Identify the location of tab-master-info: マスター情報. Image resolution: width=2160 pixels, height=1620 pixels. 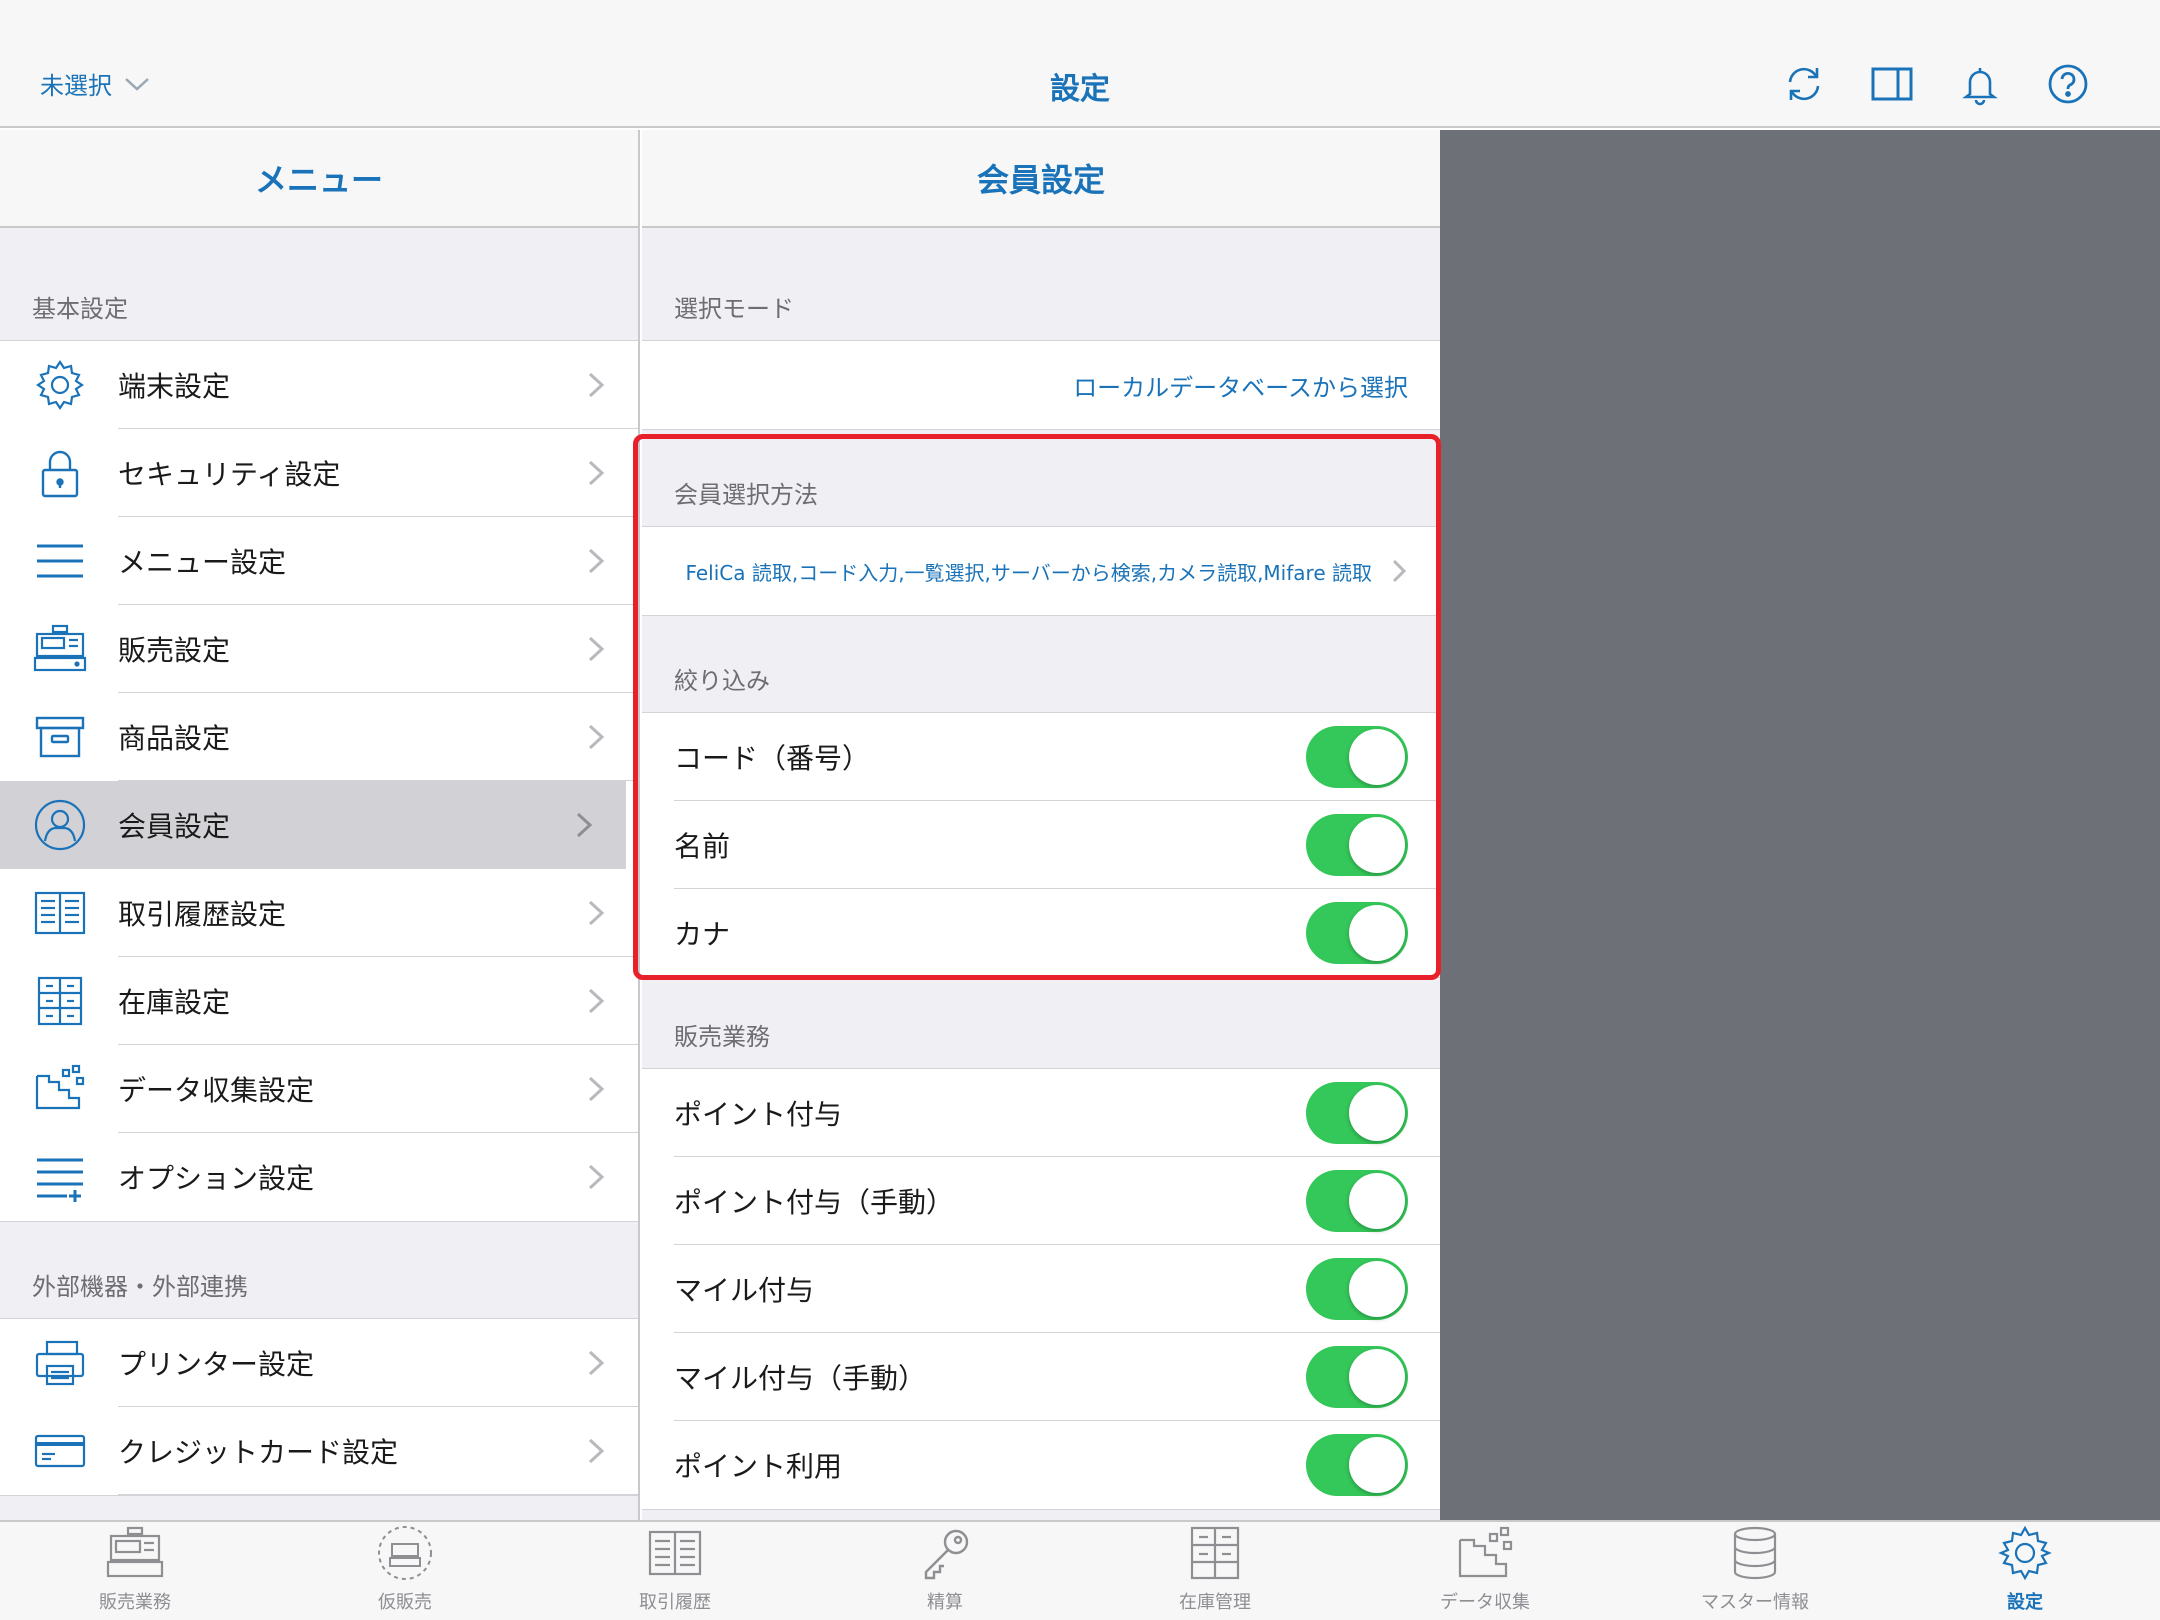
(1755, 1571).